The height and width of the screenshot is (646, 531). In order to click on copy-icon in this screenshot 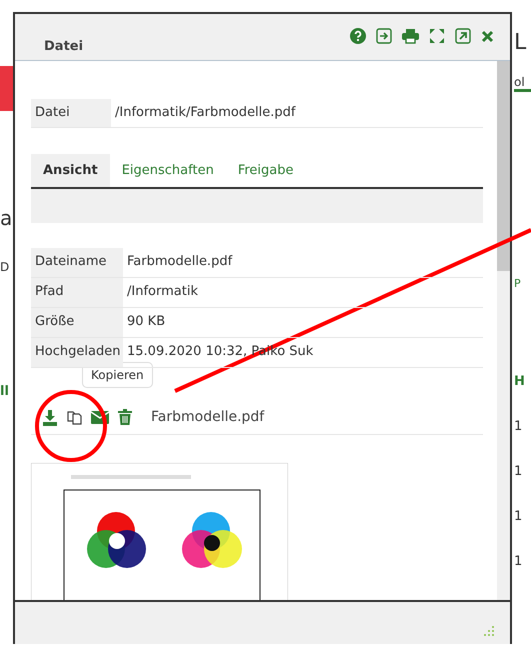, I will do `click(74, 417)`.